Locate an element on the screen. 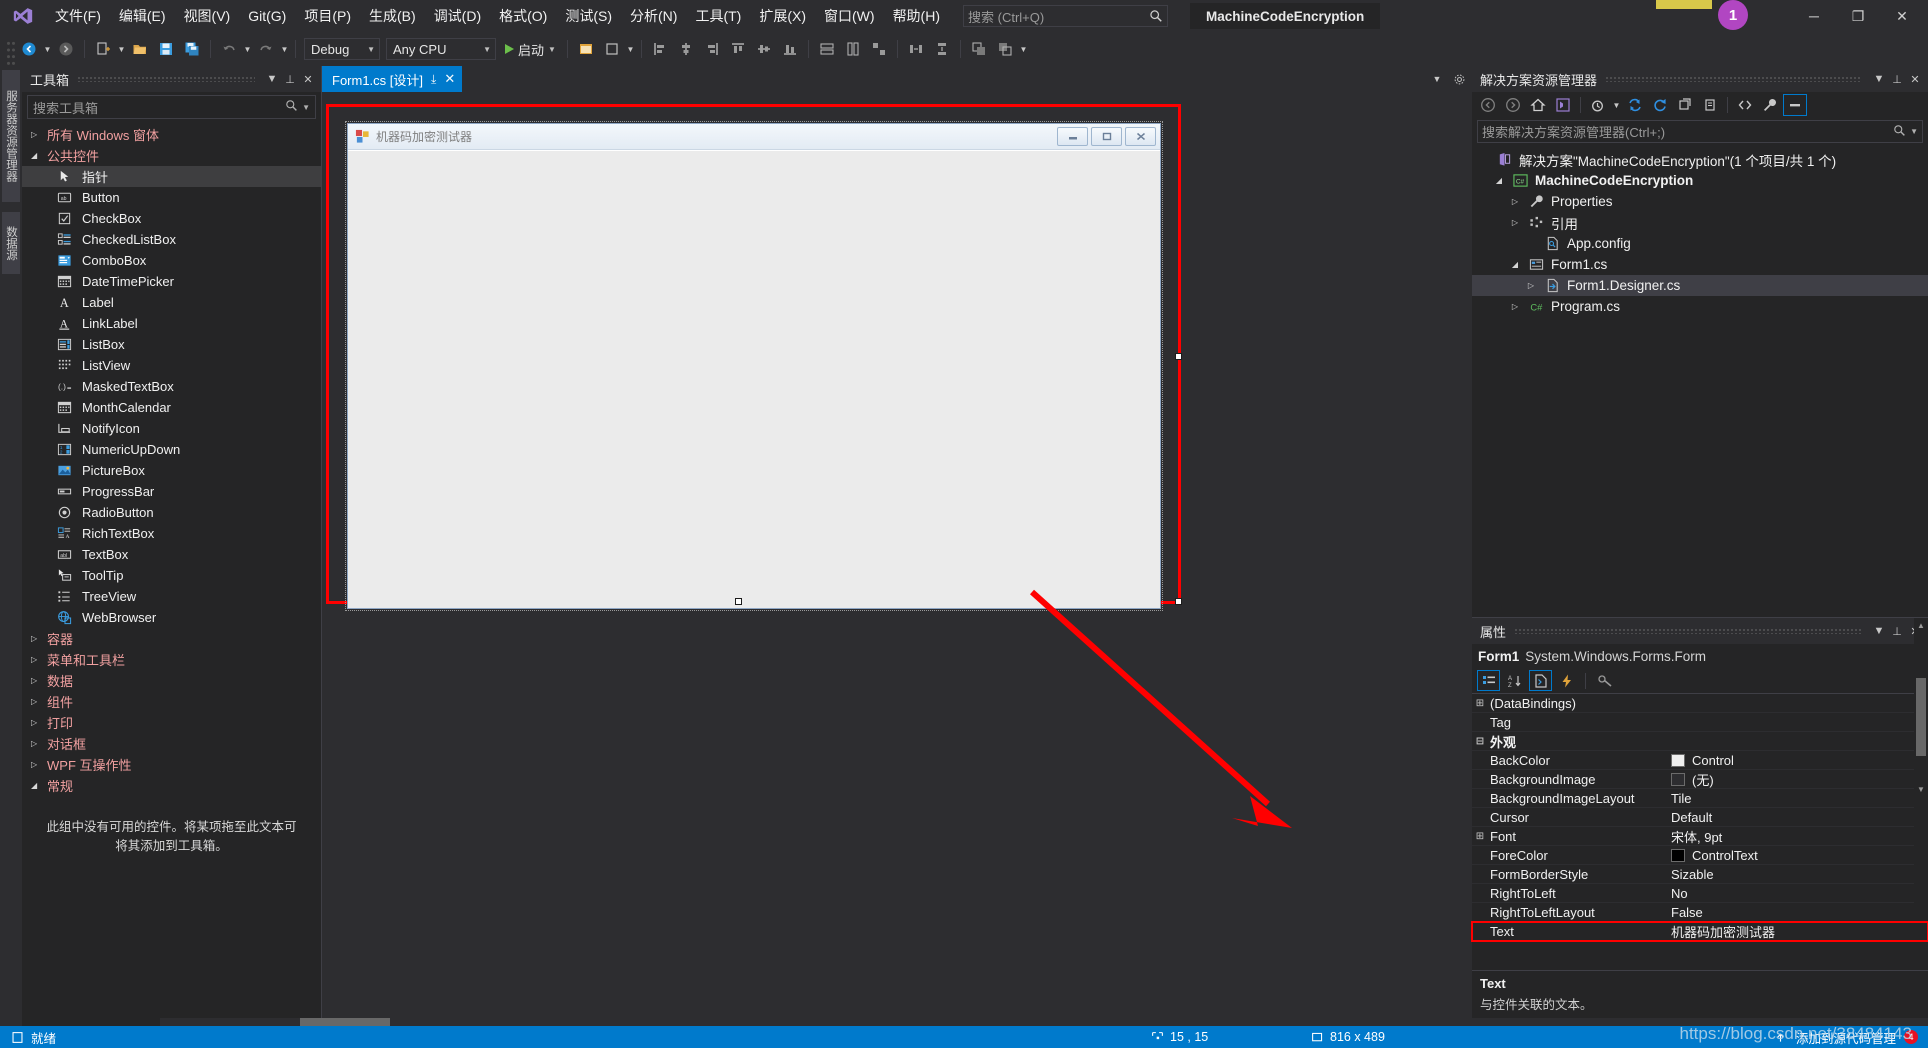  toolbox-drag-dots is located at coordinates (166, 79).